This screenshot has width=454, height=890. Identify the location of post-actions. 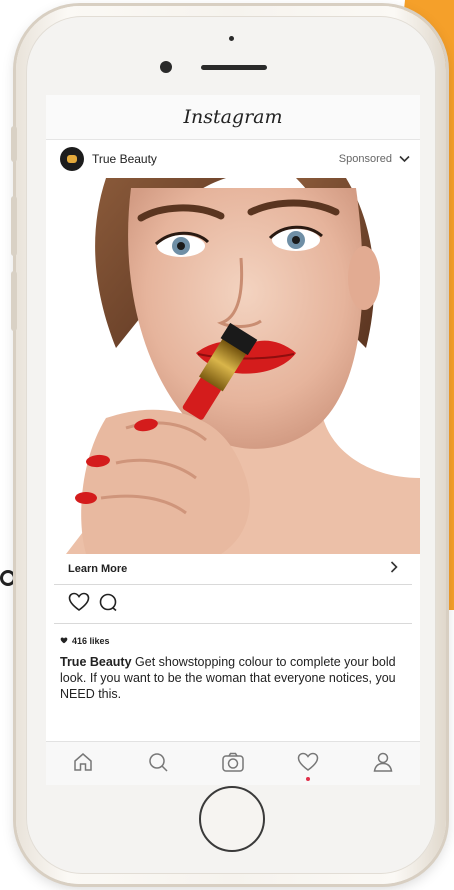
(233, 604).